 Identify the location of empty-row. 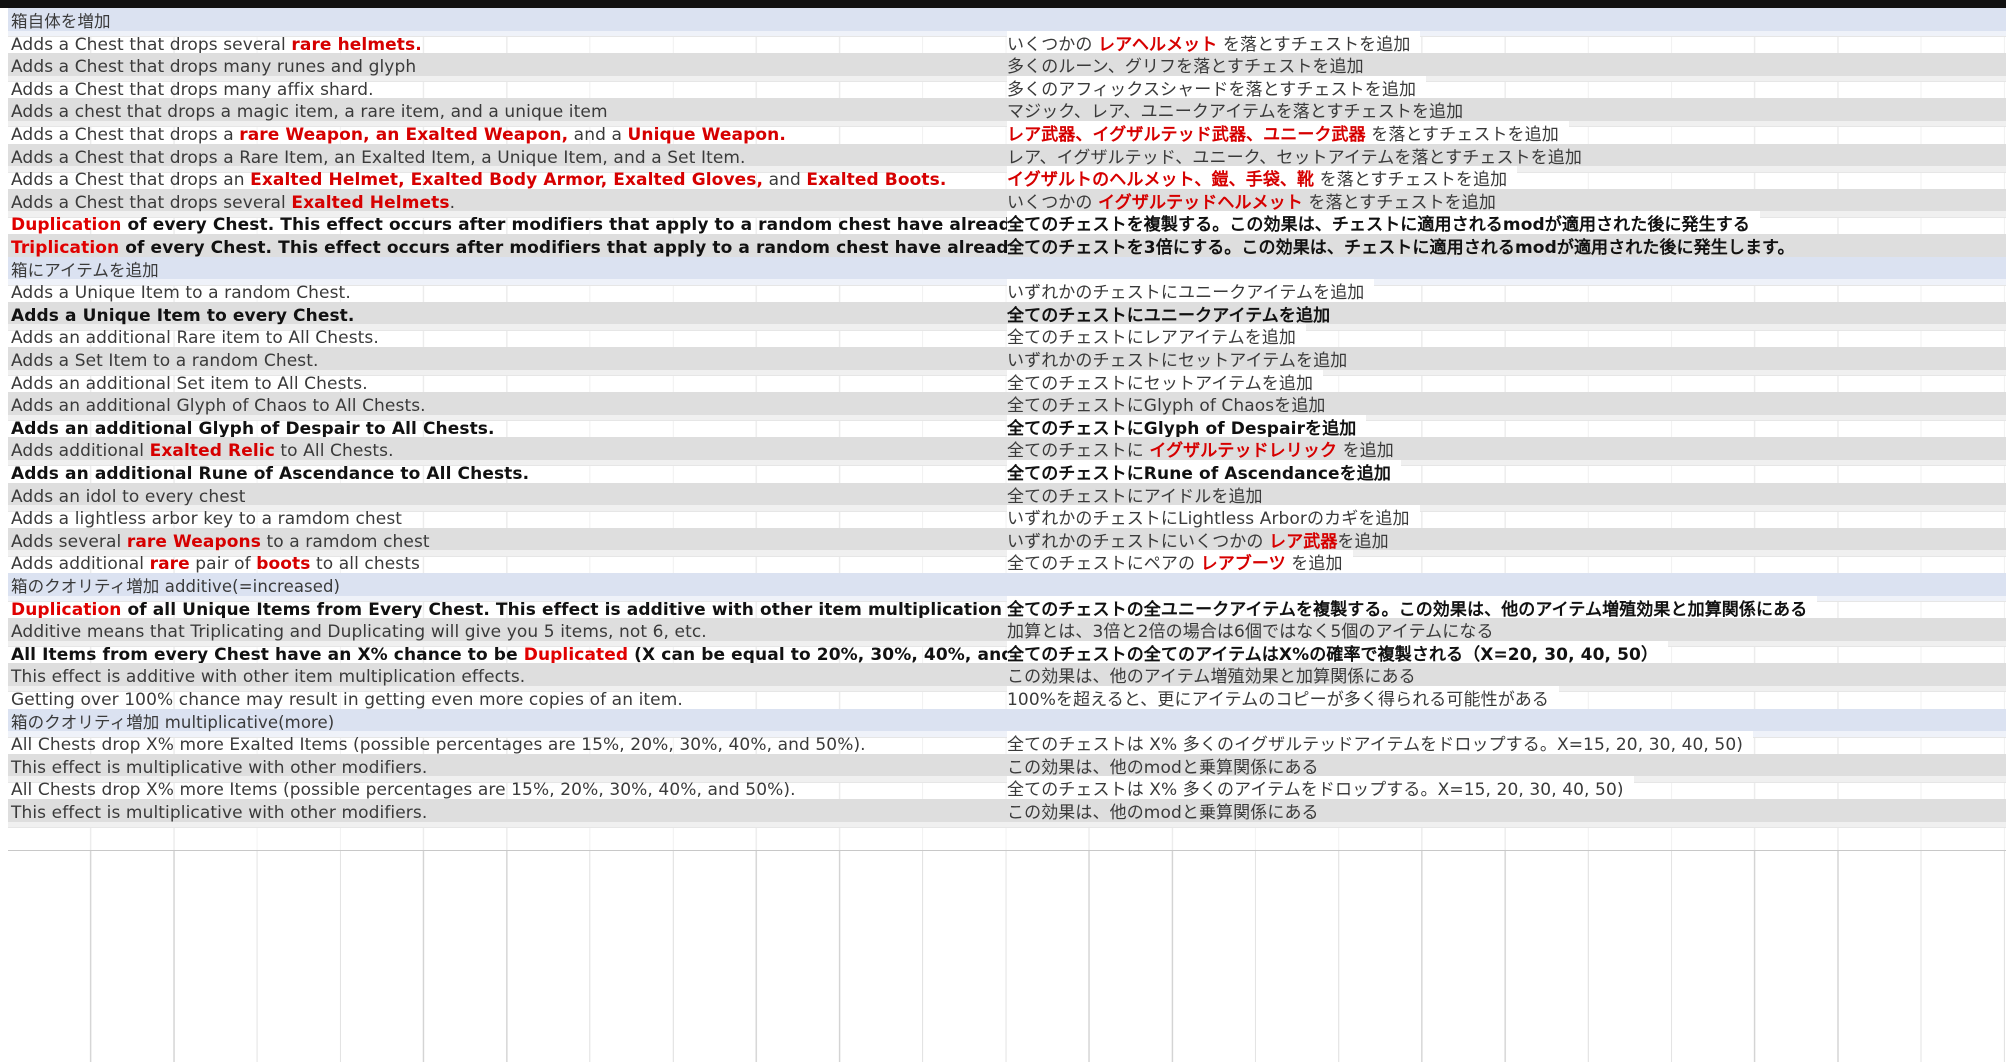
(1007, 836).